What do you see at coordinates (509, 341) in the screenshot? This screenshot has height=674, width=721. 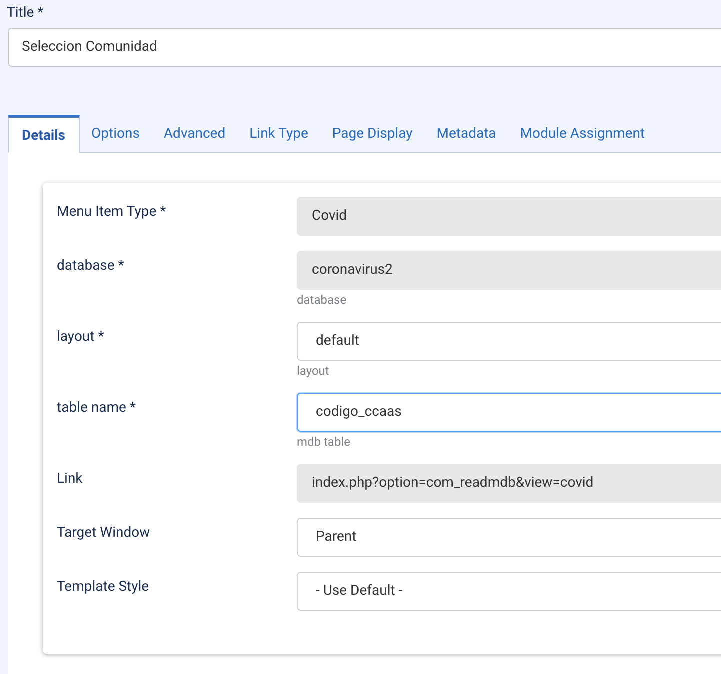 I see `select-field: default` at bounding box center [509, 341].